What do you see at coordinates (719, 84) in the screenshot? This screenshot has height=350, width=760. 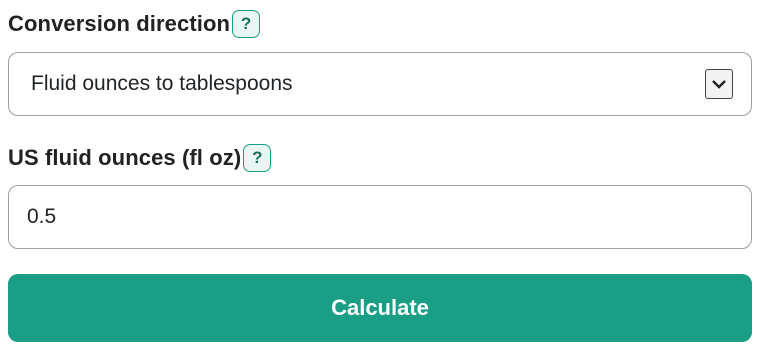 I see `chevron-down-icon` at bounding box center [719, 84].